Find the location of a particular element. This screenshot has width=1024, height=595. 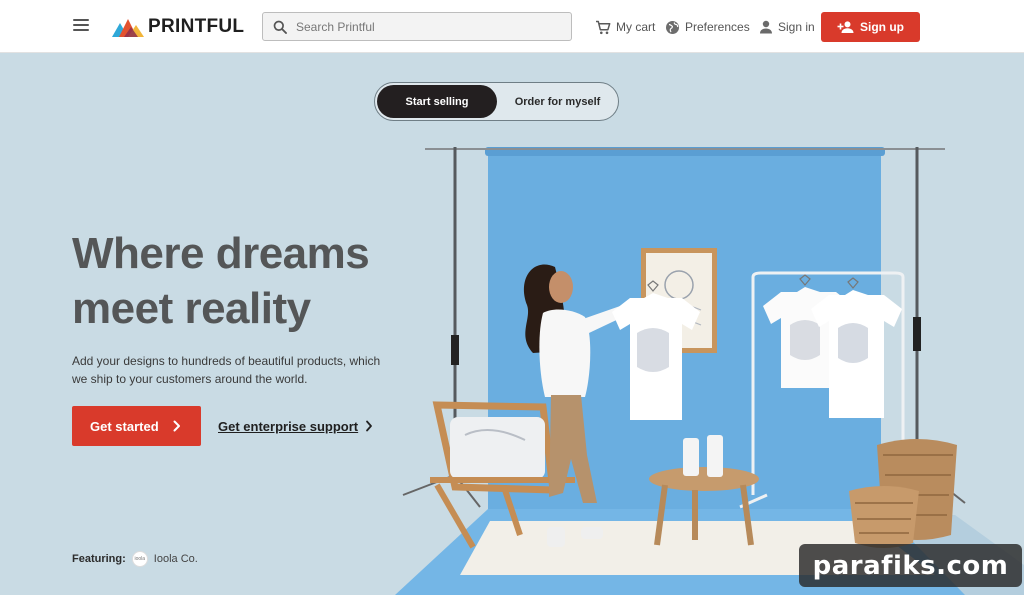

signup-button: Sign up is located at coordinates (870, 27).